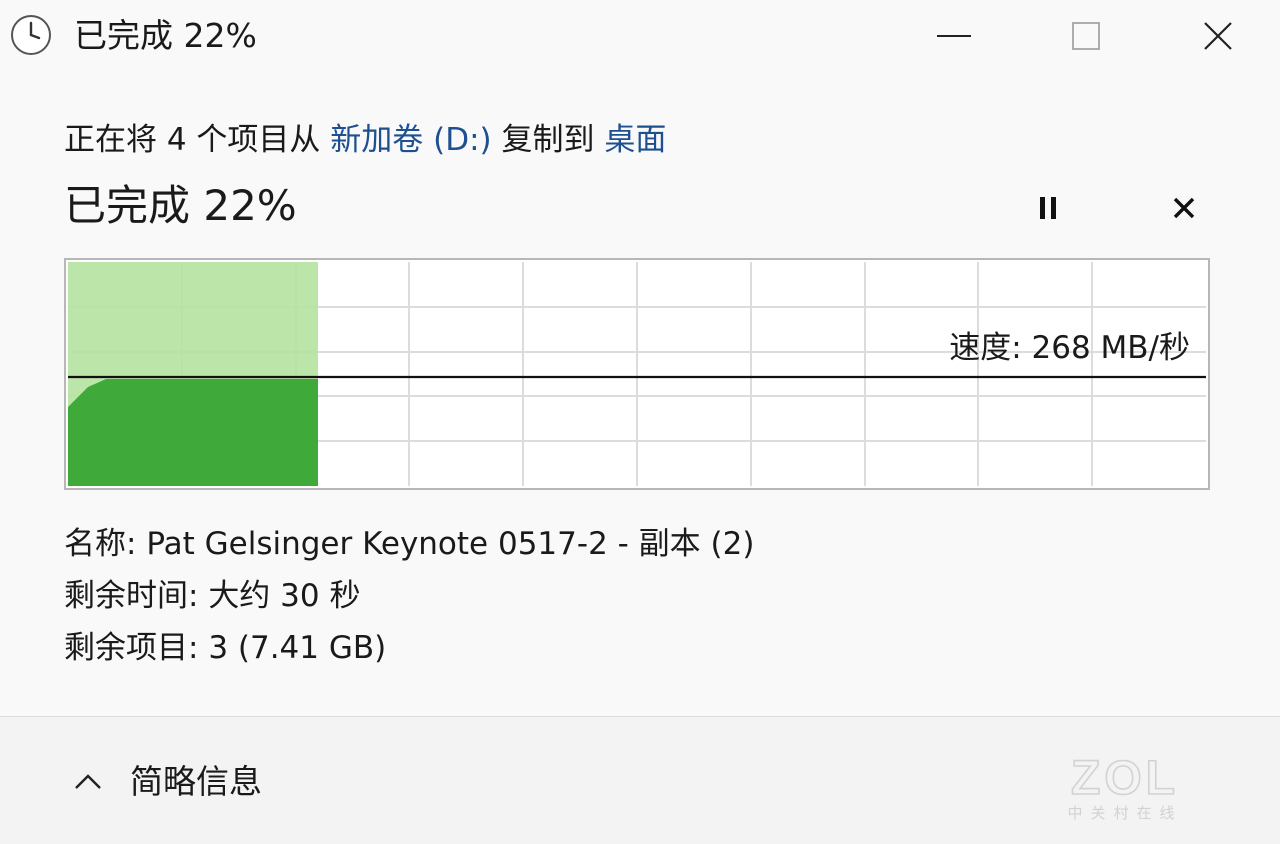 The height and width of the screenshot is (844, 1280). What do you see at coordinates (640, 38) in the screenshot?
I see `title-bar: 已完成 22%` at bounding box center [640, 38].